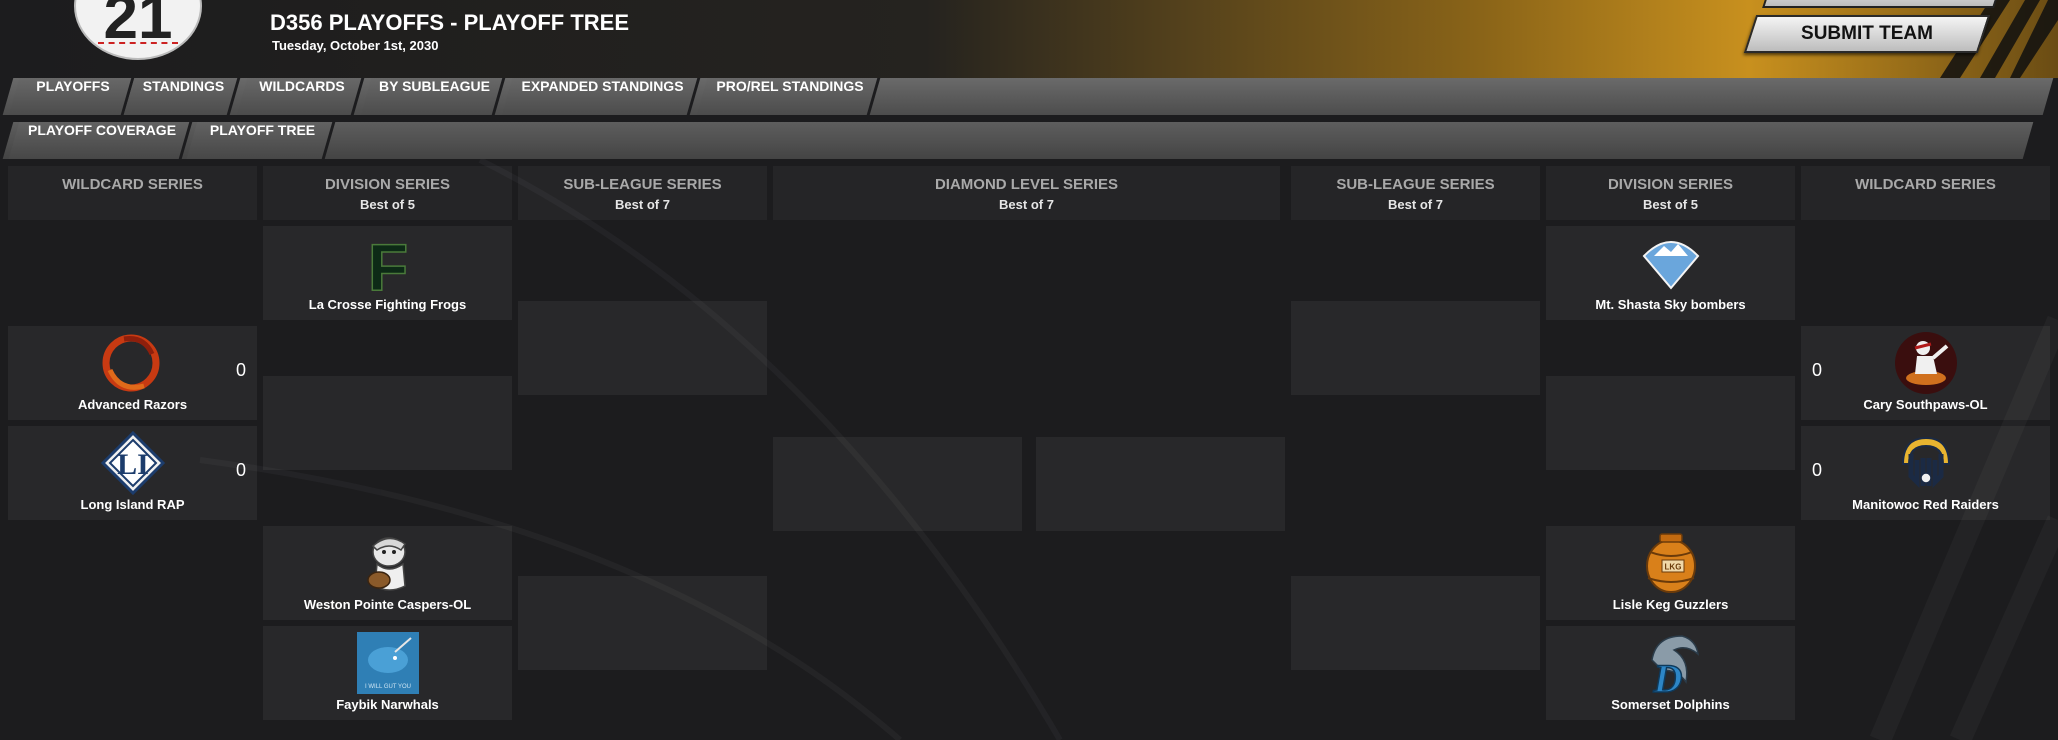 Image resolution: width=2058 pixels, height=740 pixels. What do you see at coordinates (100, 140) in the screenshot?
I see `subtab-playoff-coverage: PLAYOFF COVERAGE` at bounding box center [100, 140].